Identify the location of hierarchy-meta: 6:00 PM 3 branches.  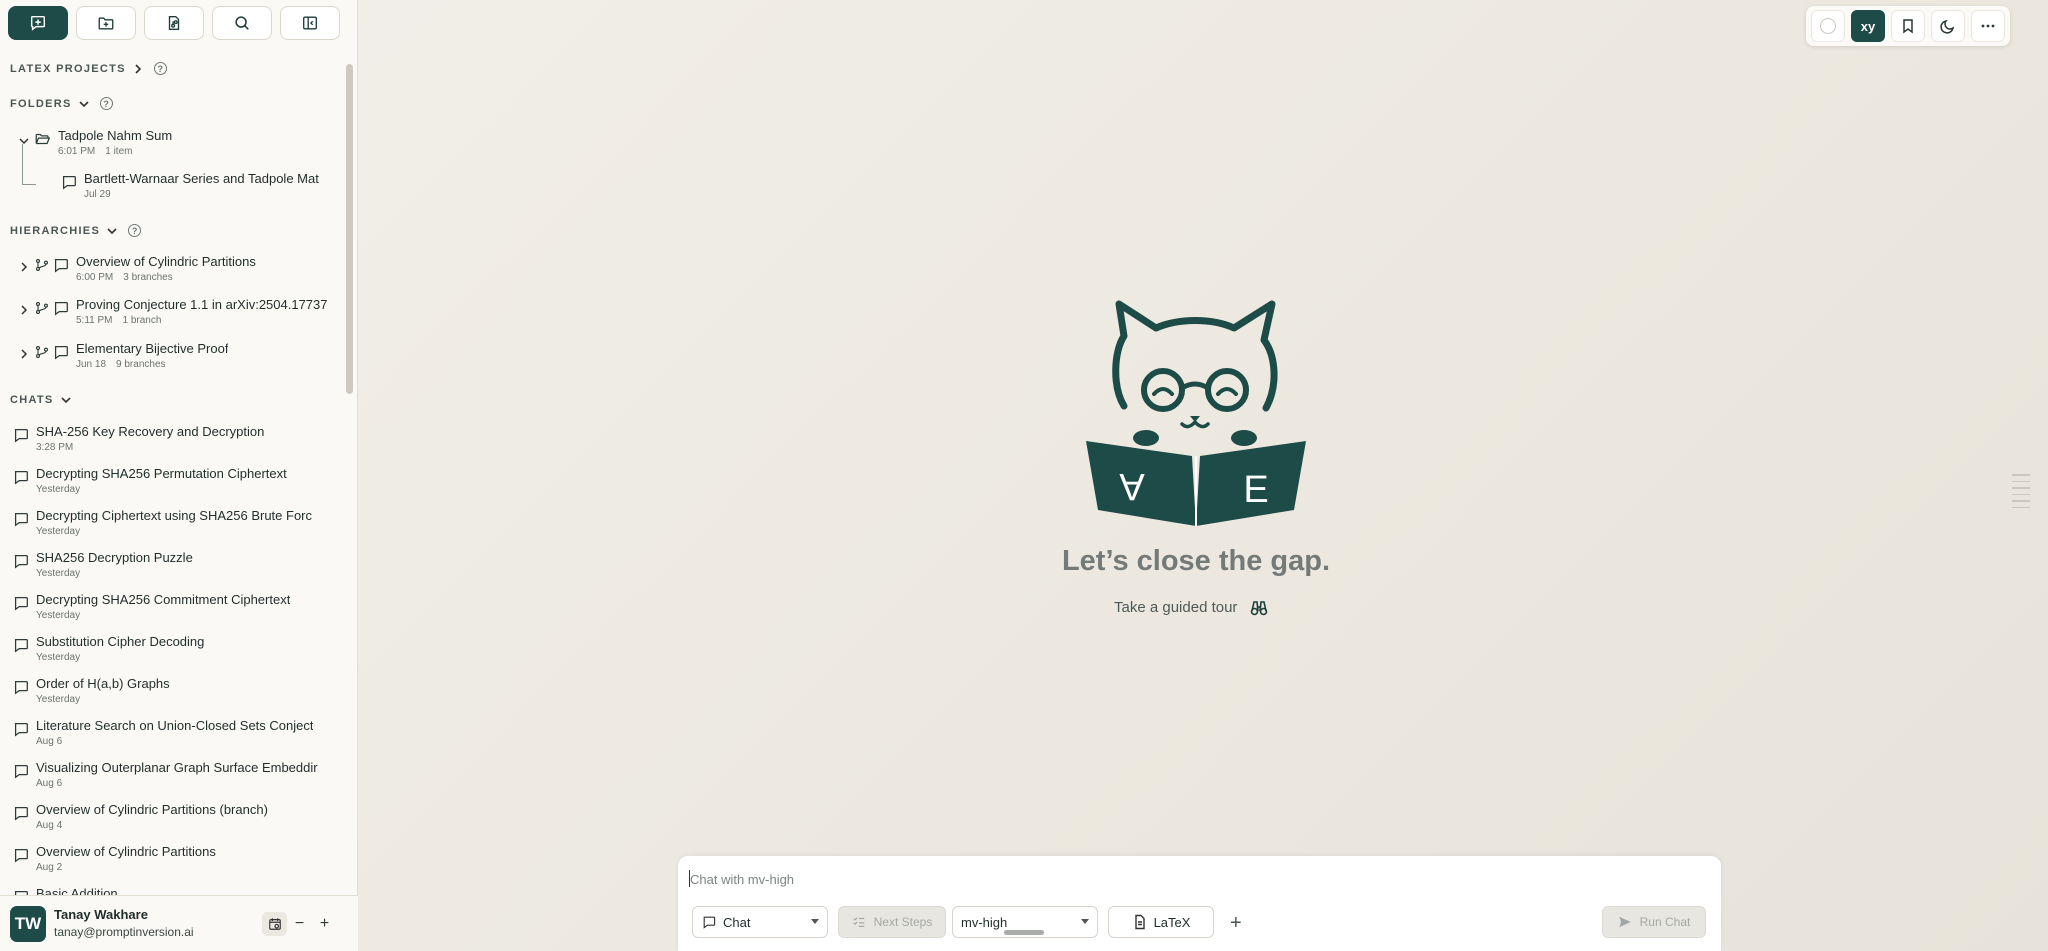
(166, 277).